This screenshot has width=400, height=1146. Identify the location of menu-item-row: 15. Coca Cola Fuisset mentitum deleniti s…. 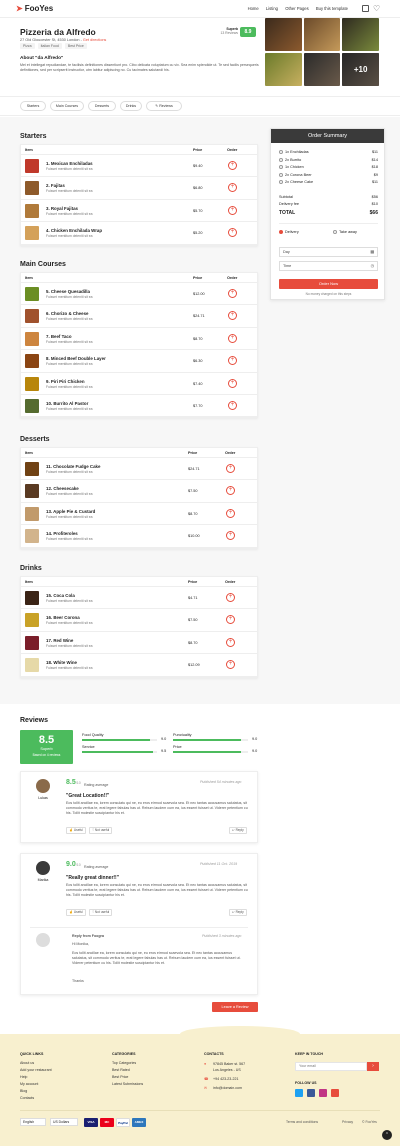
(139, 598).